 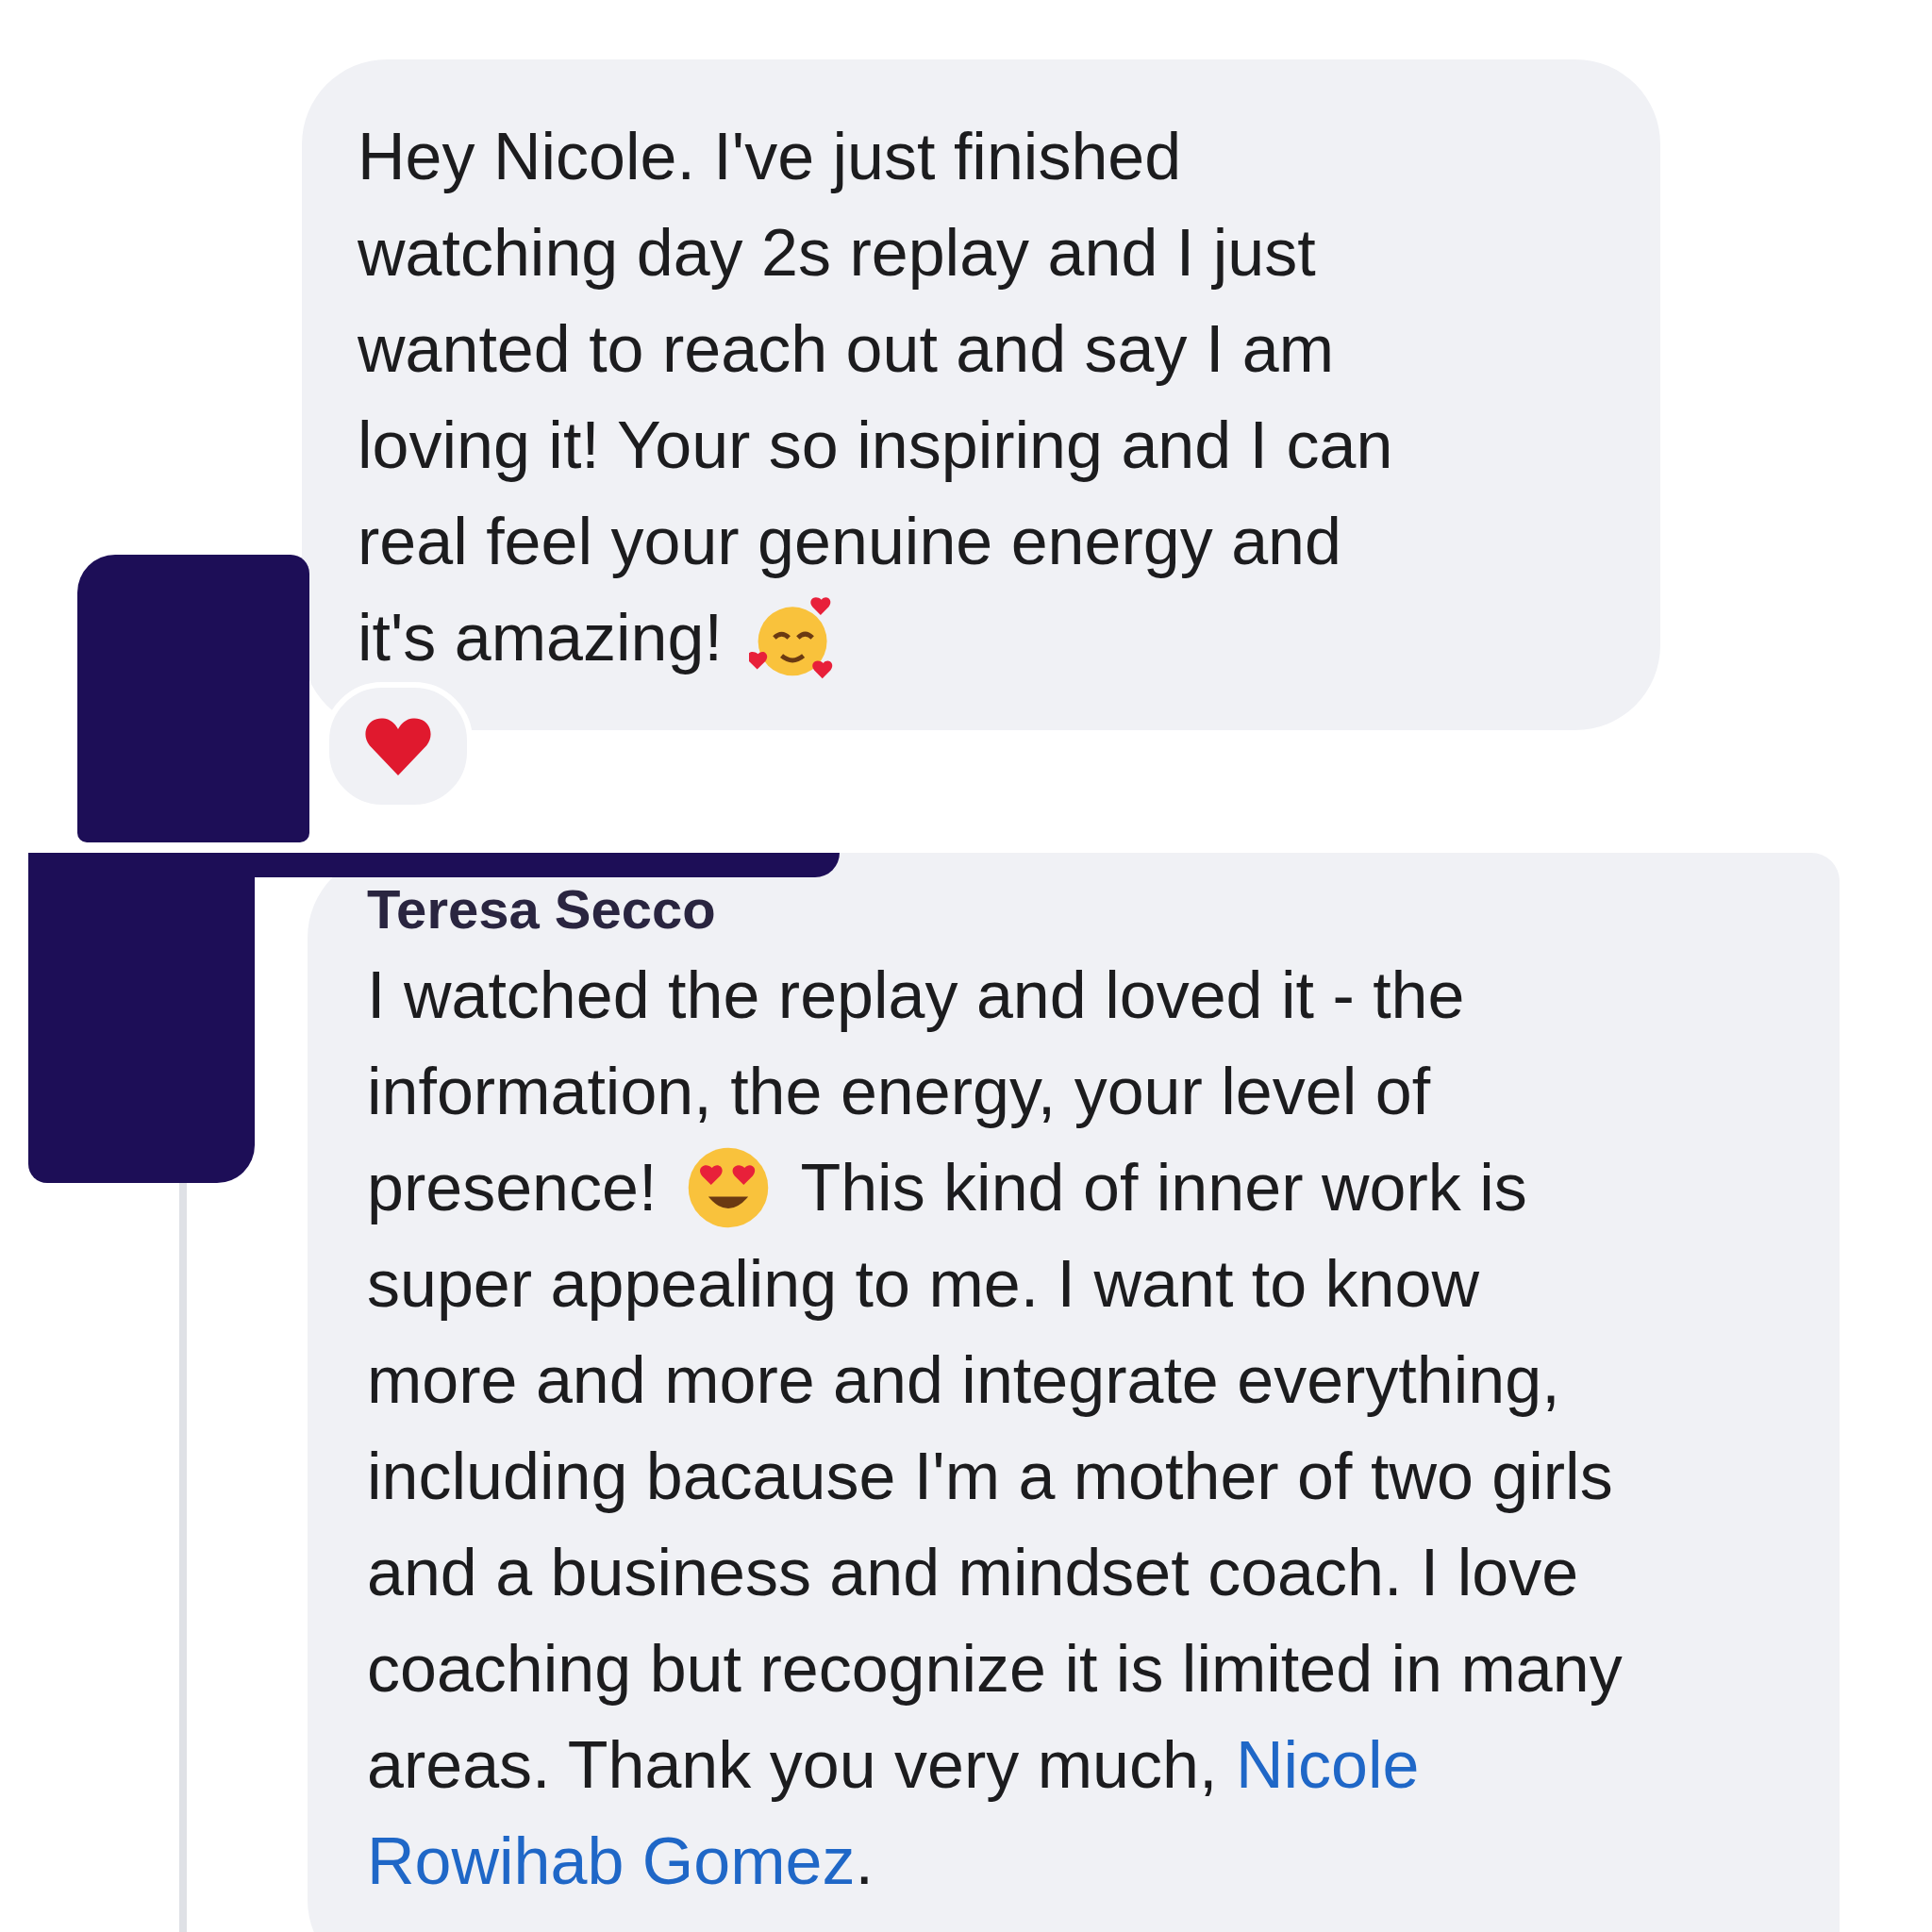 I want to click on heart-icon, so click(x=398, y=746).